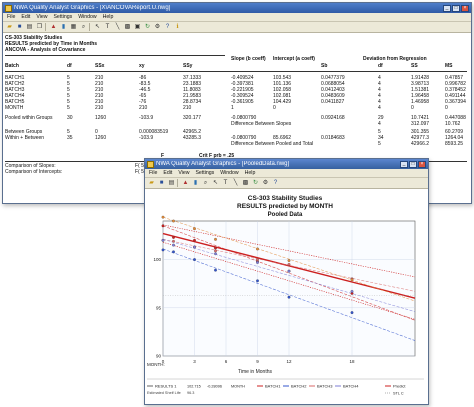  Describe the element at coordinates (166, 386) in the screenshot. I see `legend-label: RESULTS 1` at that location.